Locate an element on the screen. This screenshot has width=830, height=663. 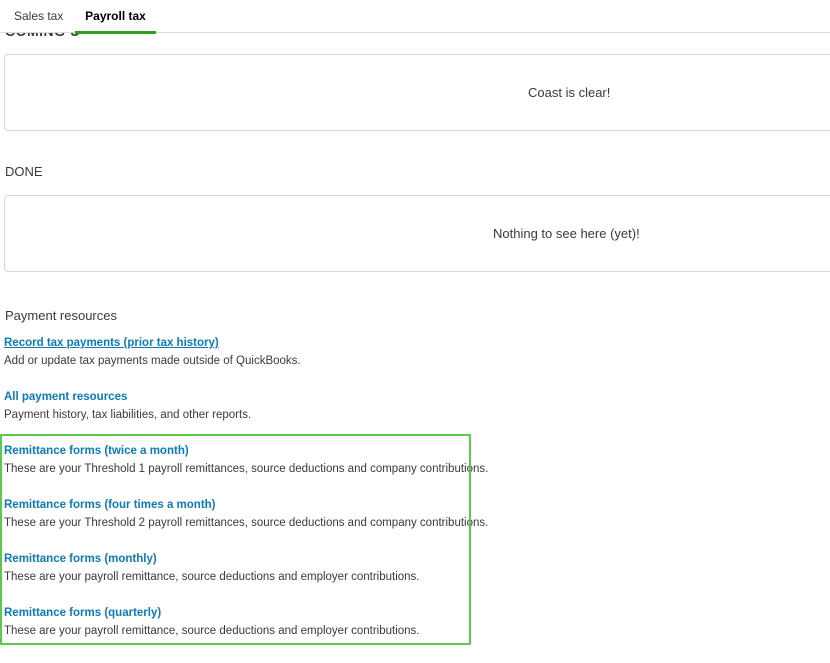
active-tab-indicator is located at coordinates (115, 32).